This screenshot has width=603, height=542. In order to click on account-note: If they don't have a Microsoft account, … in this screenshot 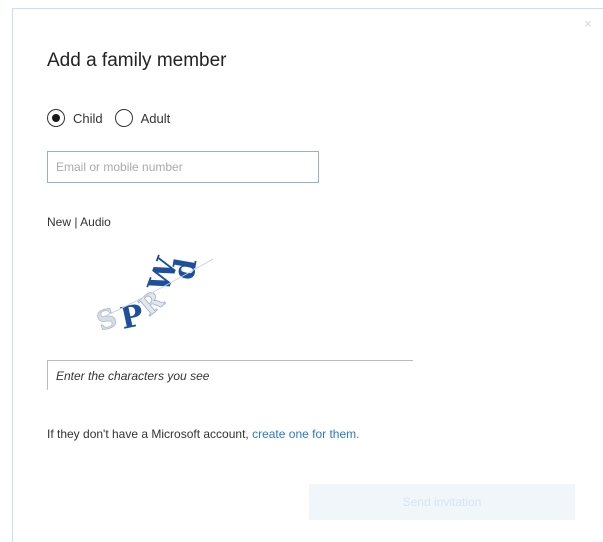, I will do `click(203, 434)`.